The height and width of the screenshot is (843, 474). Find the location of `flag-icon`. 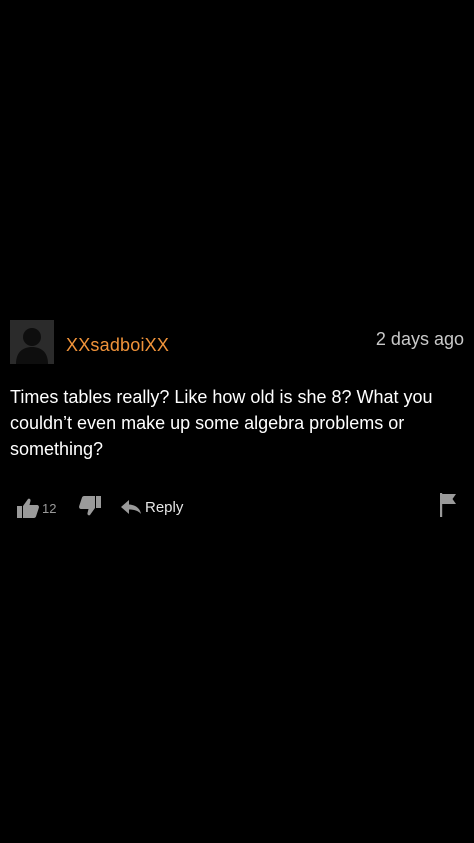

flag-icon is located at coordinates (448, 505).